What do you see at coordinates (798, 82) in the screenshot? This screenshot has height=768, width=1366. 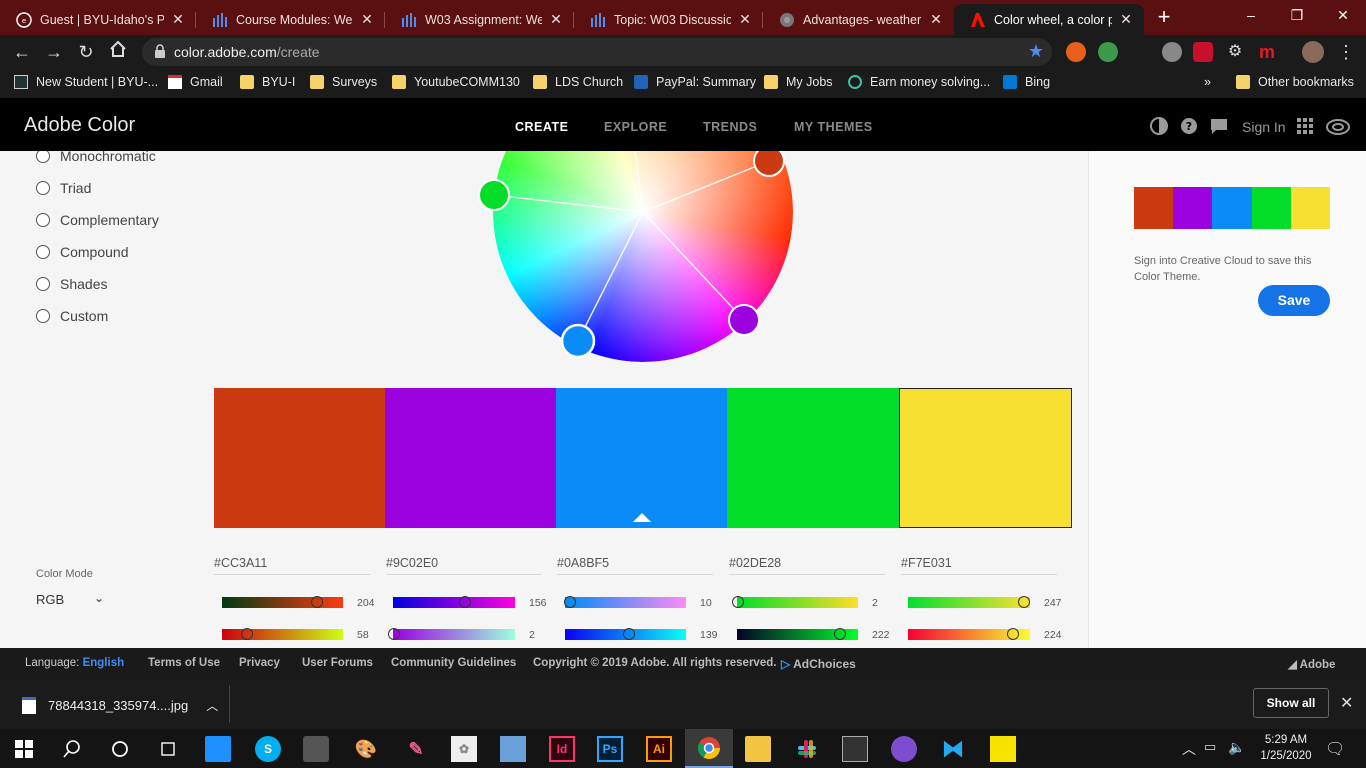 I see `bookmark-my-jobs: My Jobs` at bounding box center [798, 82].